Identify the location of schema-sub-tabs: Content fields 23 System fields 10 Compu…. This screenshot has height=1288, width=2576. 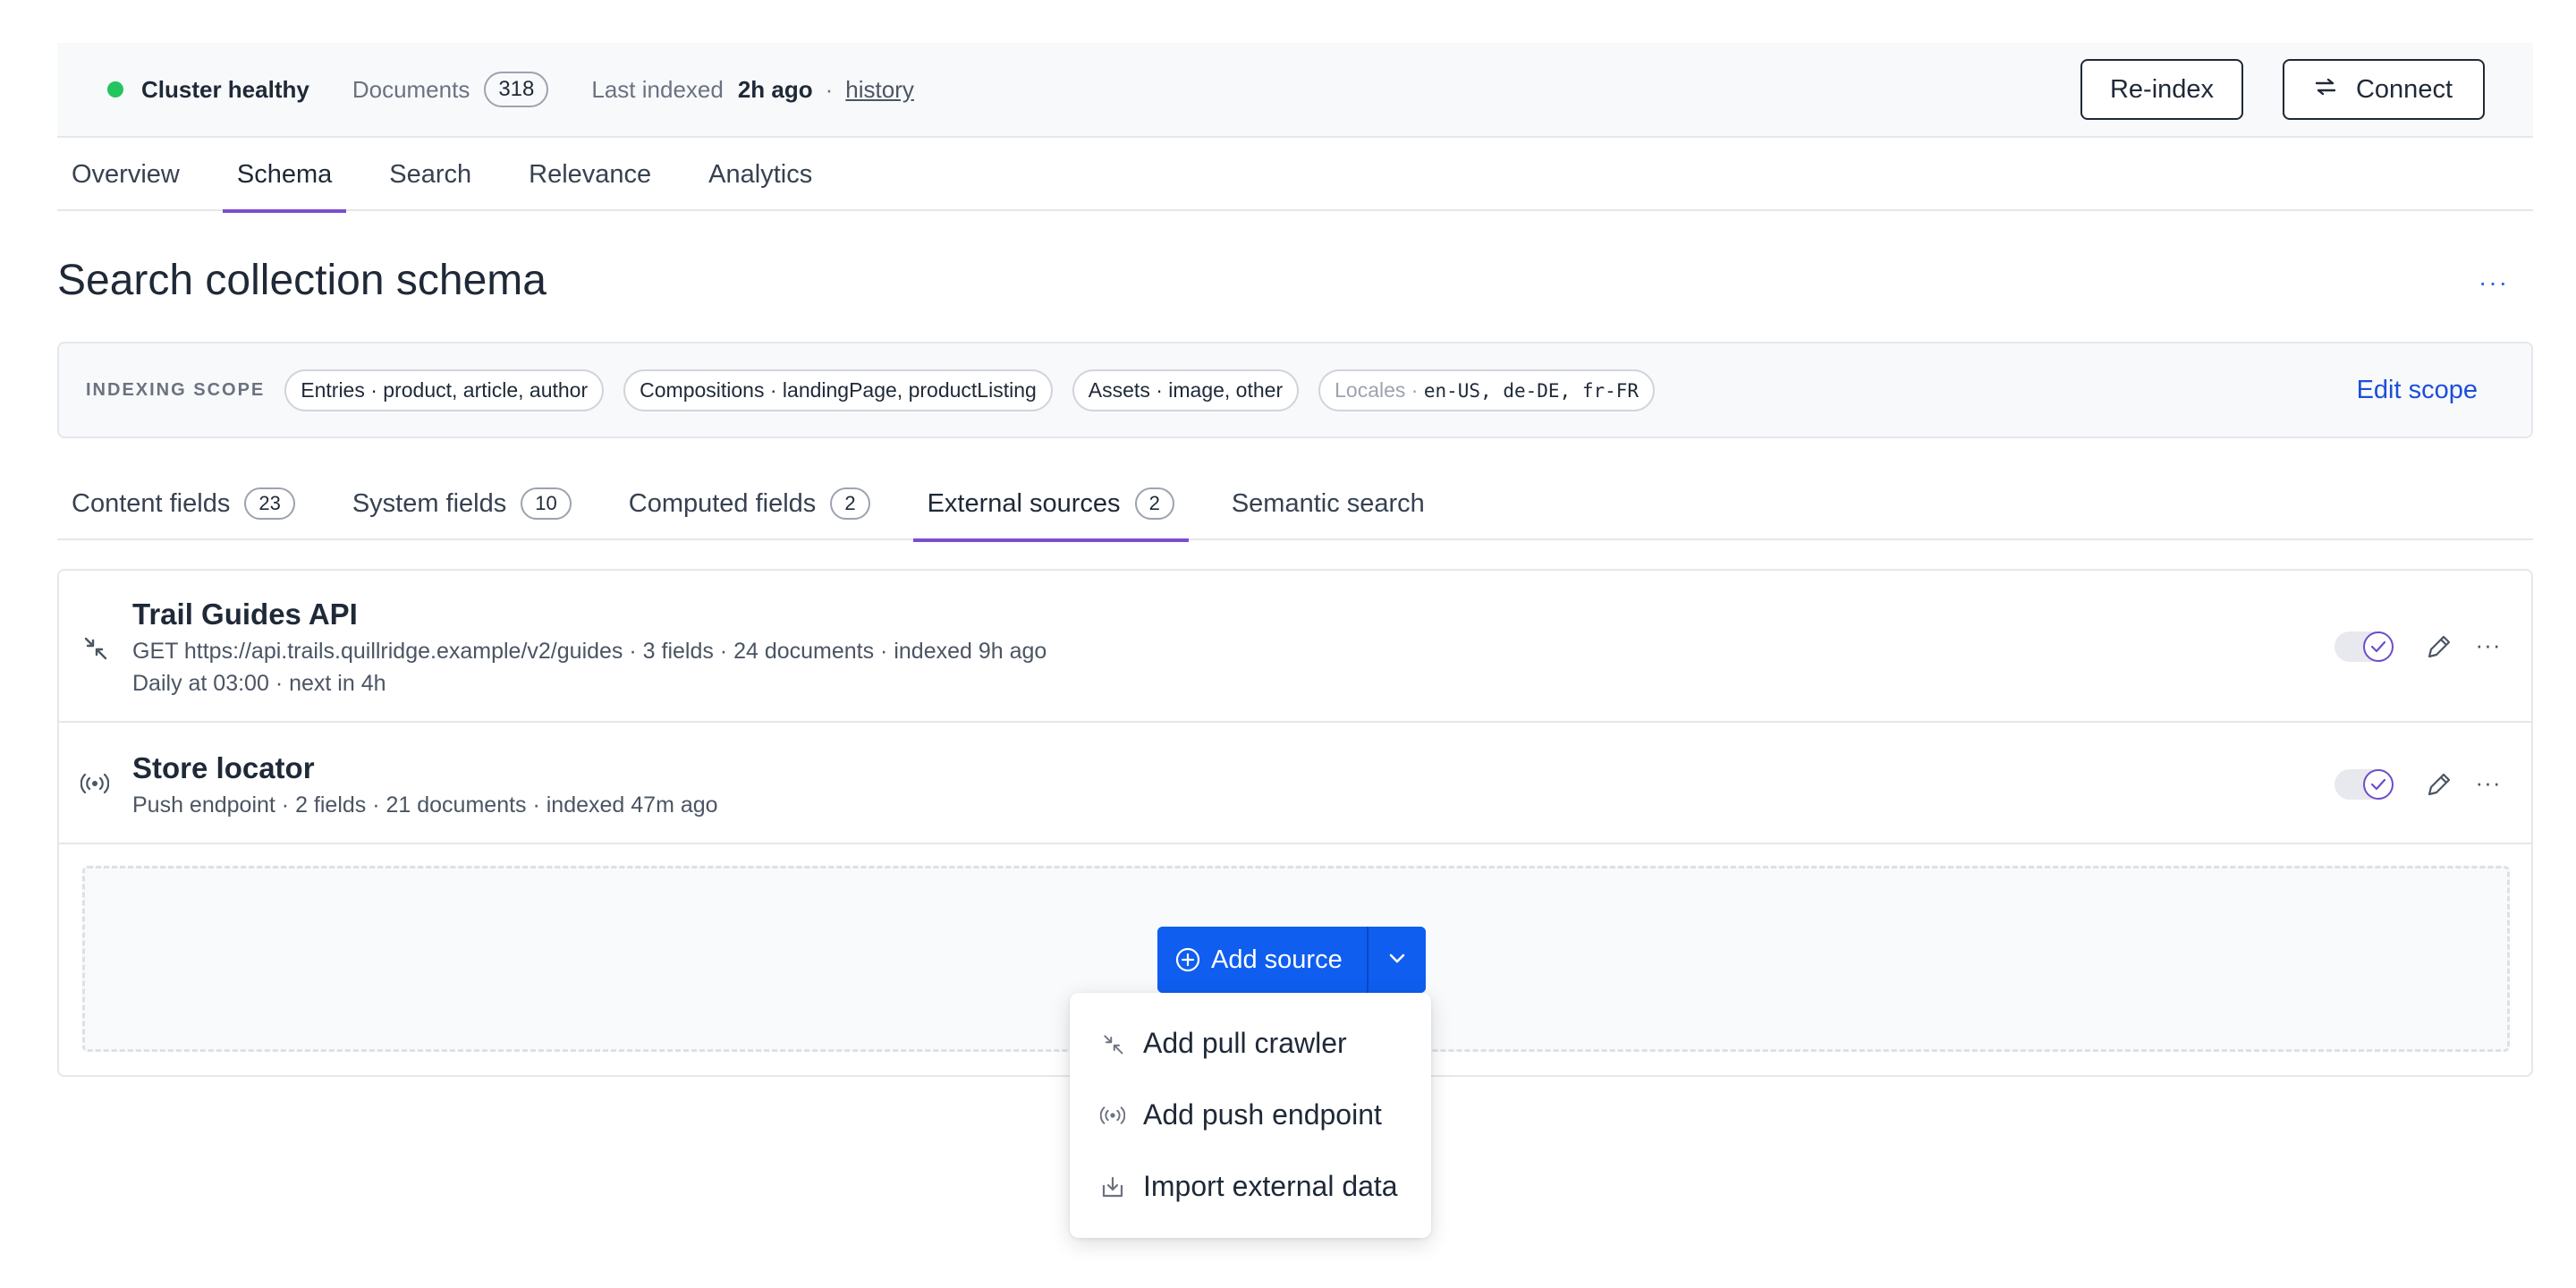
(1295, 504).